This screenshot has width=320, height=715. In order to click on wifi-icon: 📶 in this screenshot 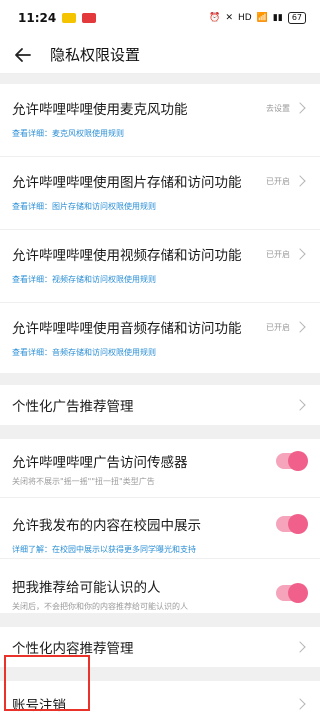, I will do `click(262, 18)`.